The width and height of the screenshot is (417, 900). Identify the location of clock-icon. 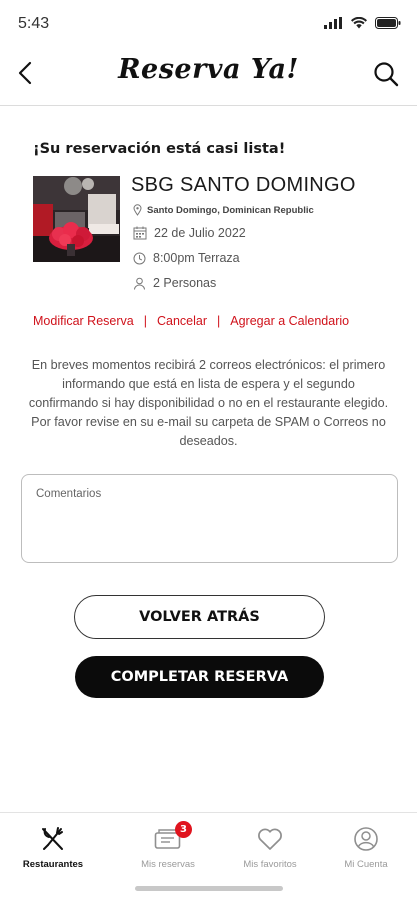
(139, 258).